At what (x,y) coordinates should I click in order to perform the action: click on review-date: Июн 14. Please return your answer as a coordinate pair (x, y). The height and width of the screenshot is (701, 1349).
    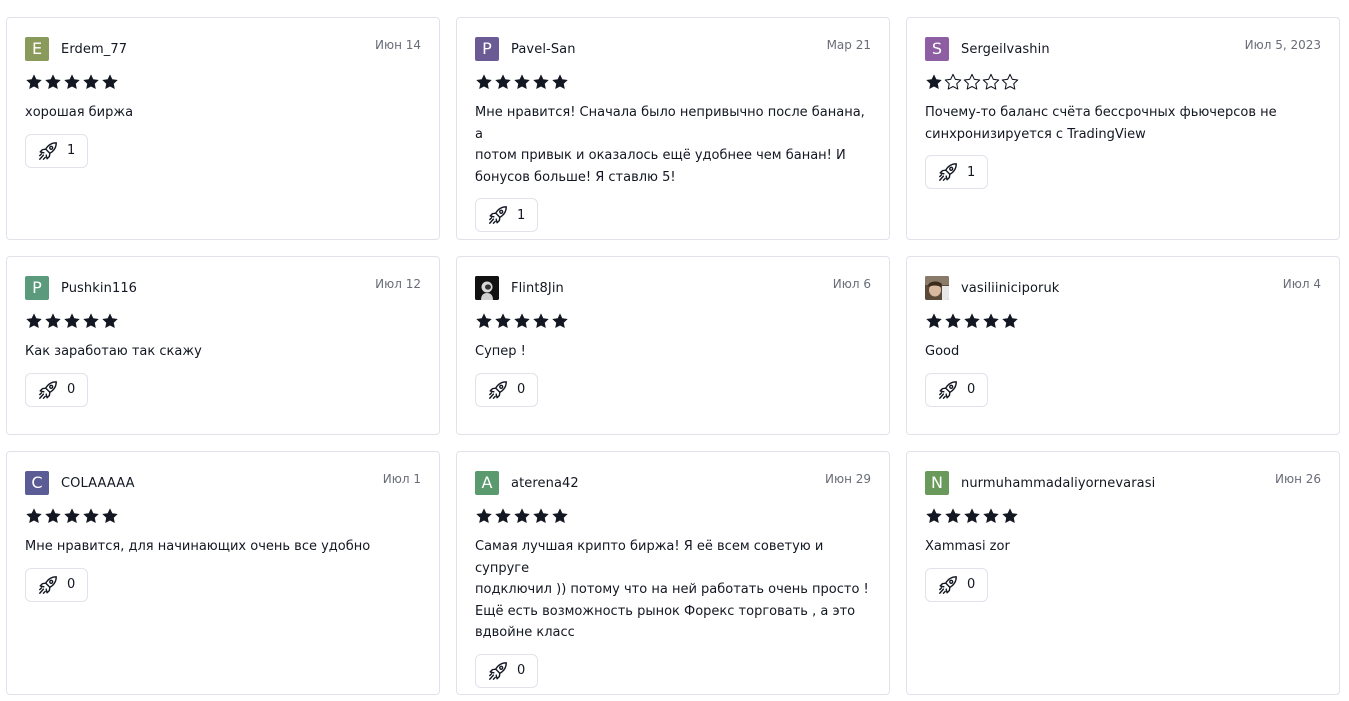
    Looking at the image, I should click on (397, 45).